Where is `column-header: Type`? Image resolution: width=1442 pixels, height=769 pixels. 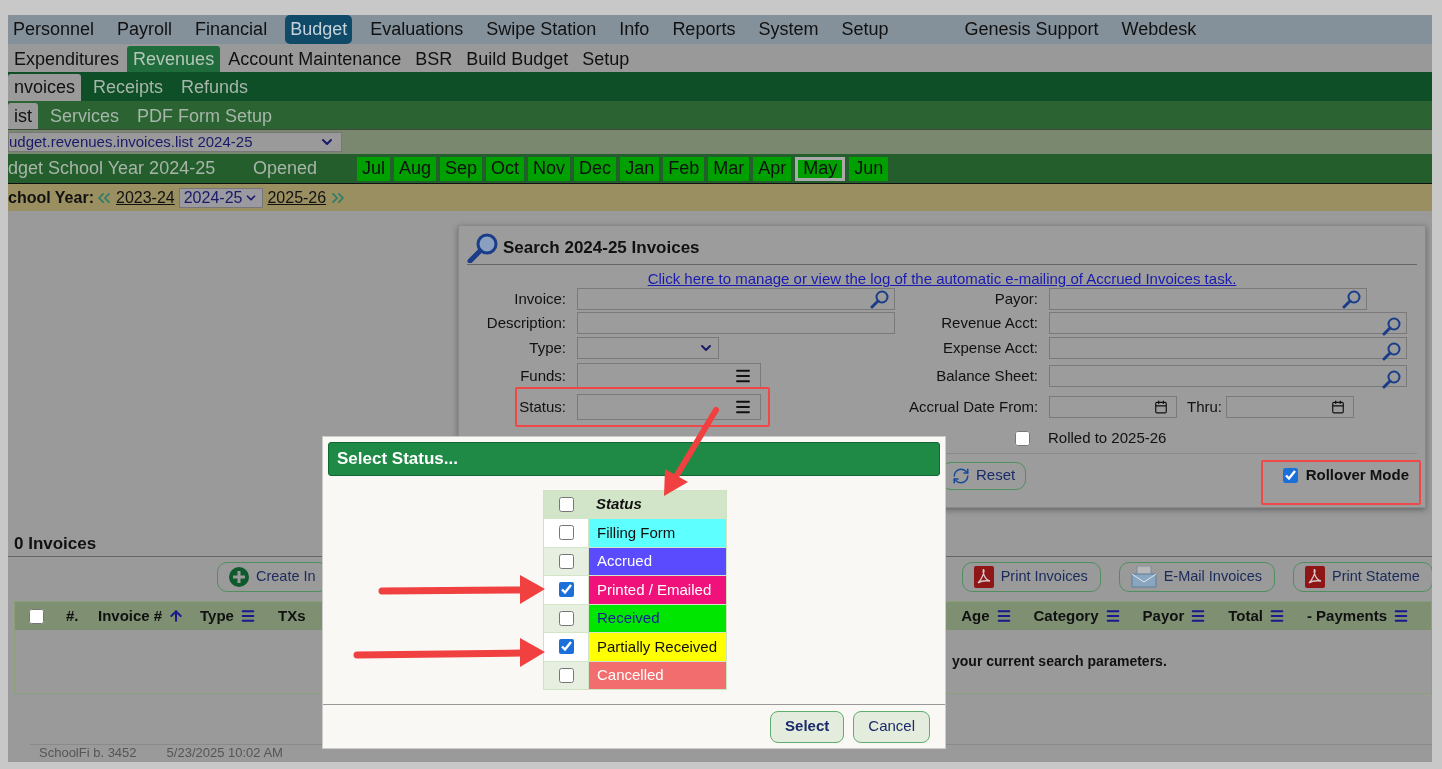
column-header: Type is located at coordinates (228, 616).